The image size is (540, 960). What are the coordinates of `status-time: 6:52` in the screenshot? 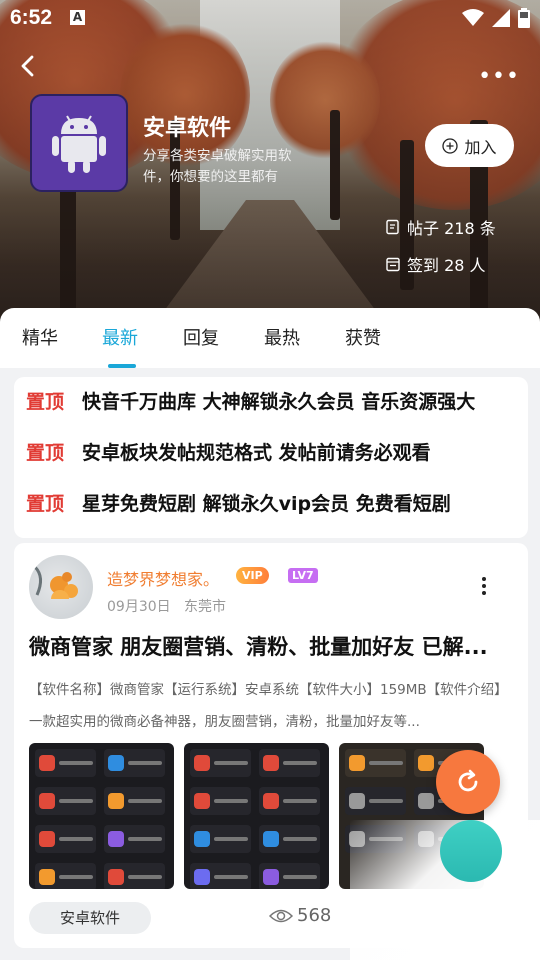 It's located at (31, 17).